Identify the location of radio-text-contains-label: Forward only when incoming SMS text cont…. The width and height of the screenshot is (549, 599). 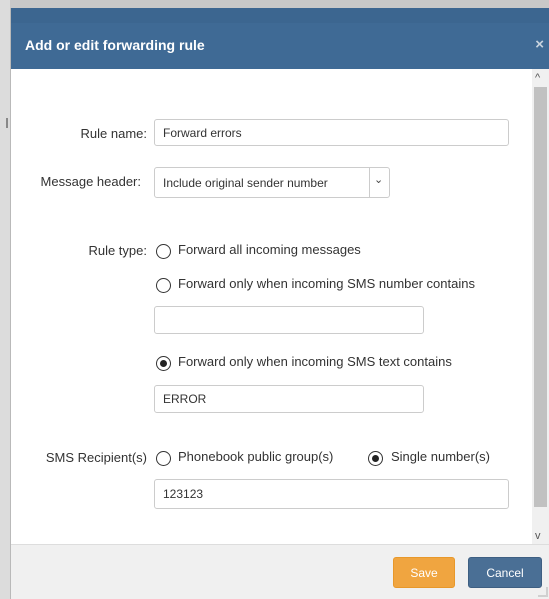
(315, 361).